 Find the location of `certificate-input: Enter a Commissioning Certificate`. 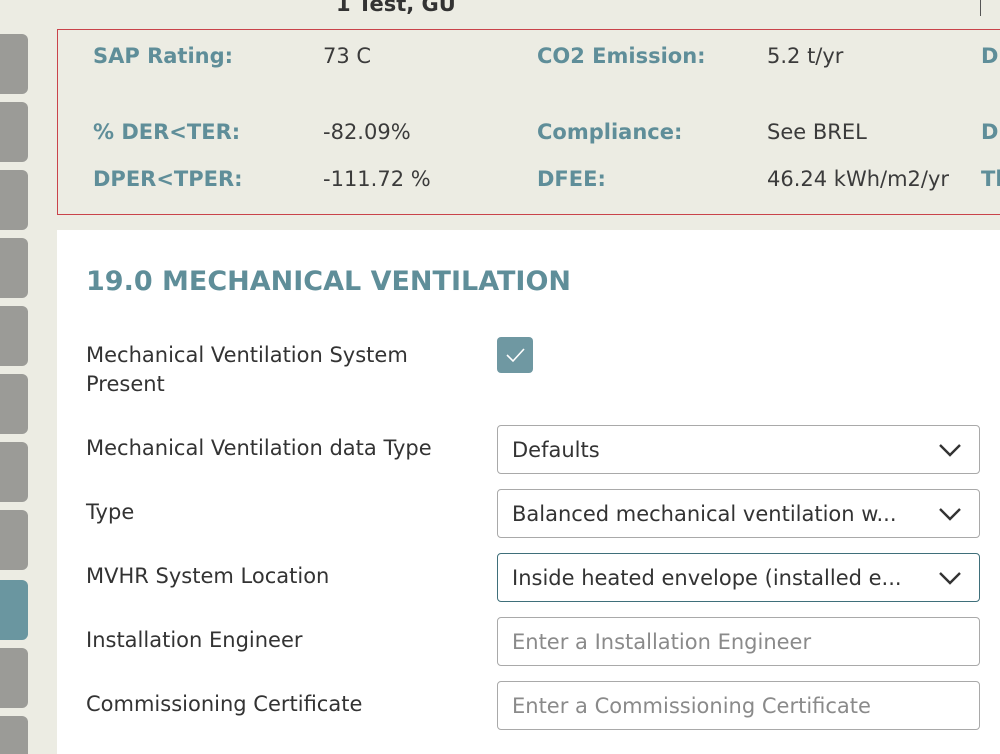

certificate-input: Enter a Commissioning Certificate is located at coordinates (738, 705).